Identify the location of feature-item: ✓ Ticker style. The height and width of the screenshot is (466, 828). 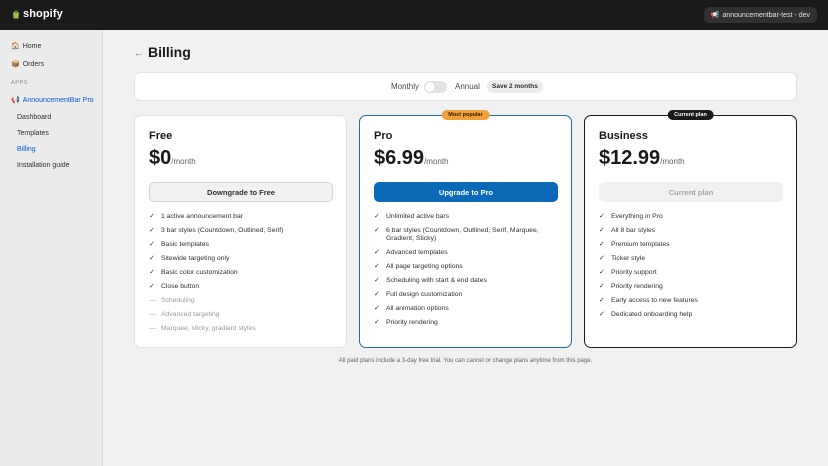
(694, 259).